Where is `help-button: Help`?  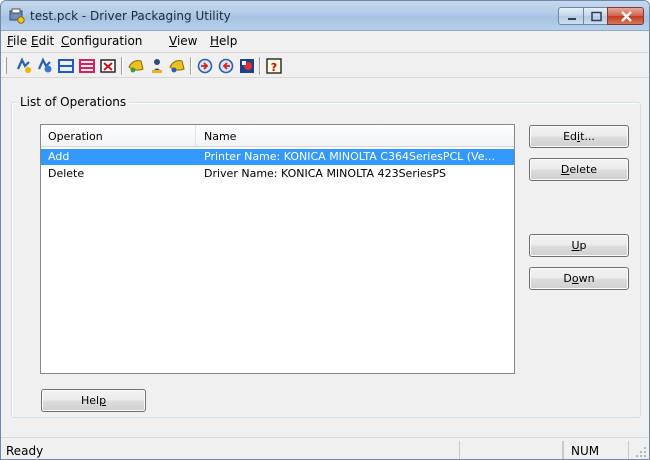
help-button: Help is located at coordinates (93, 400).